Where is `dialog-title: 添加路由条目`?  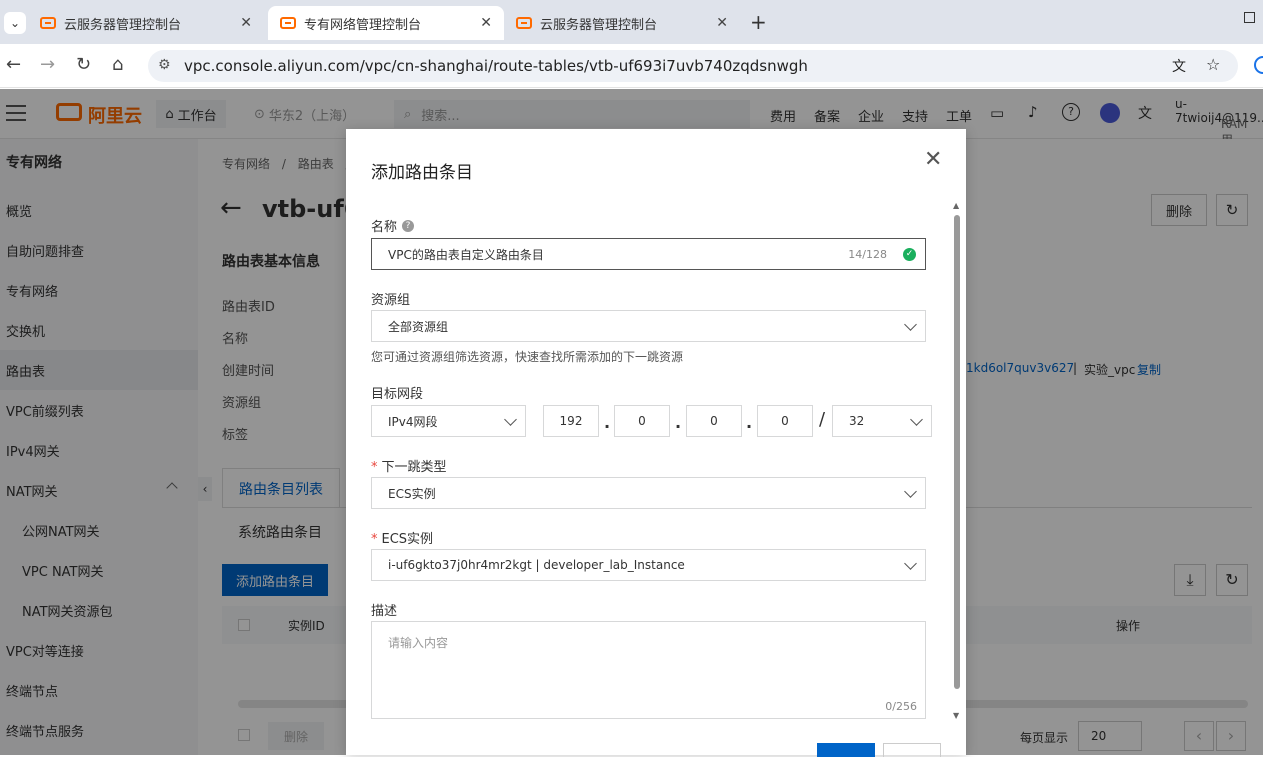
dialog-title: 添加路由条目 is located at coordinates (422, 173).